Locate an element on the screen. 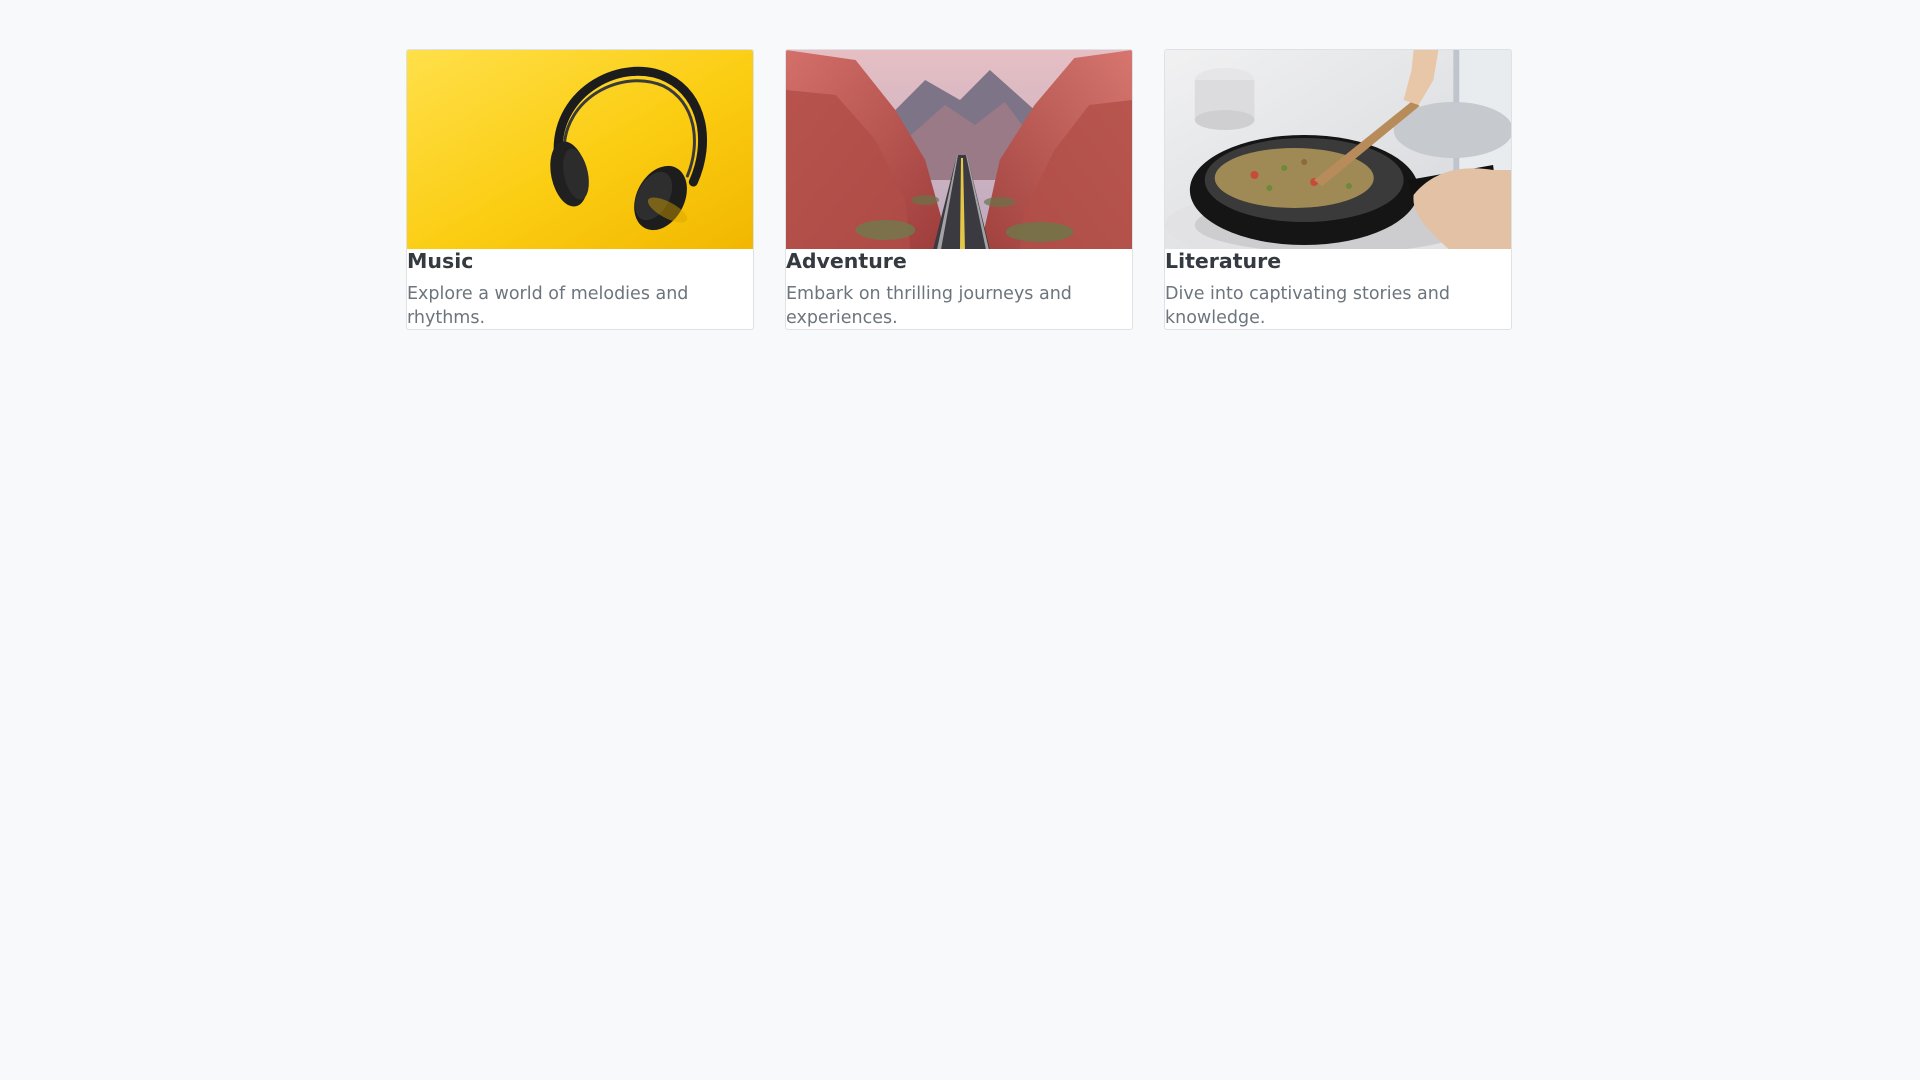  card-image-literature is located at coordinates (1338, 149).